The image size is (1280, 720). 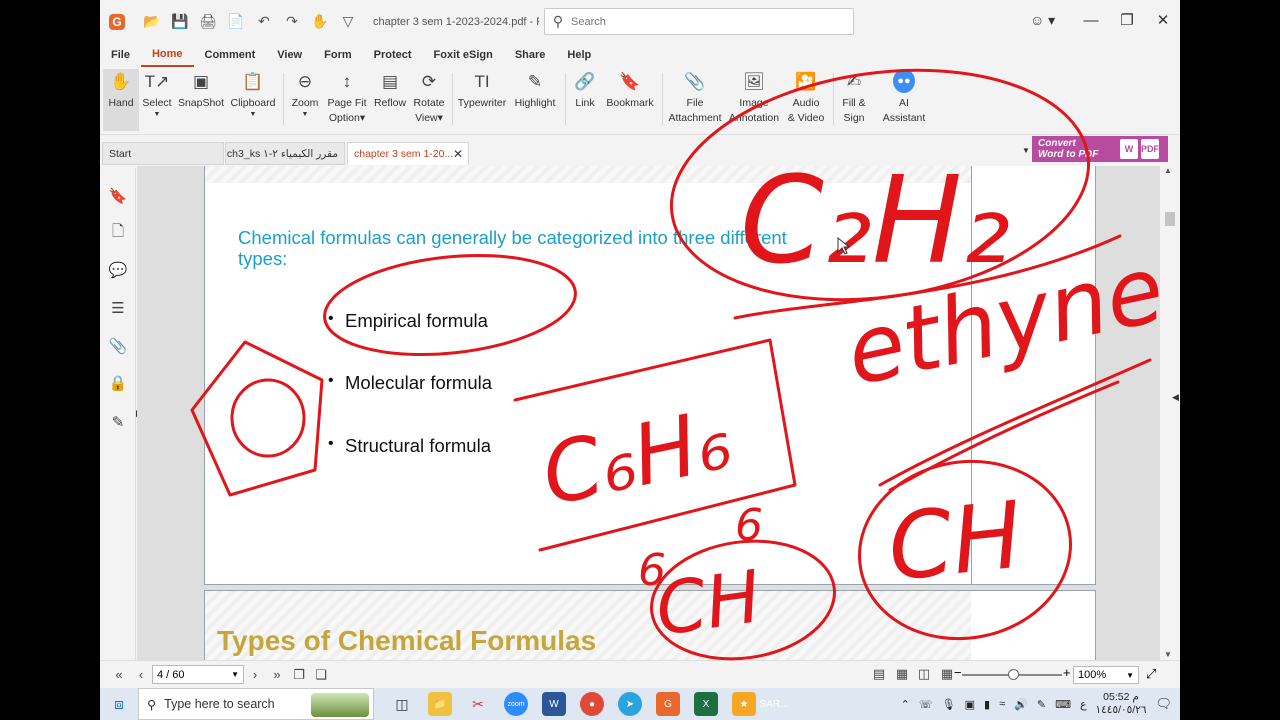 I want to click on multi-page-icon: ❏, so click(x=321, y=675).